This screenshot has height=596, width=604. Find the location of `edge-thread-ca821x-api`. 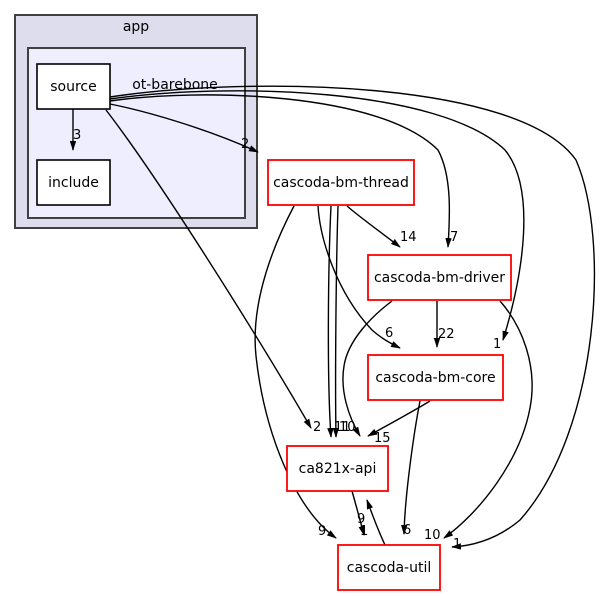

edge-thread-ca821x-api is located at coordinates (330, 321).